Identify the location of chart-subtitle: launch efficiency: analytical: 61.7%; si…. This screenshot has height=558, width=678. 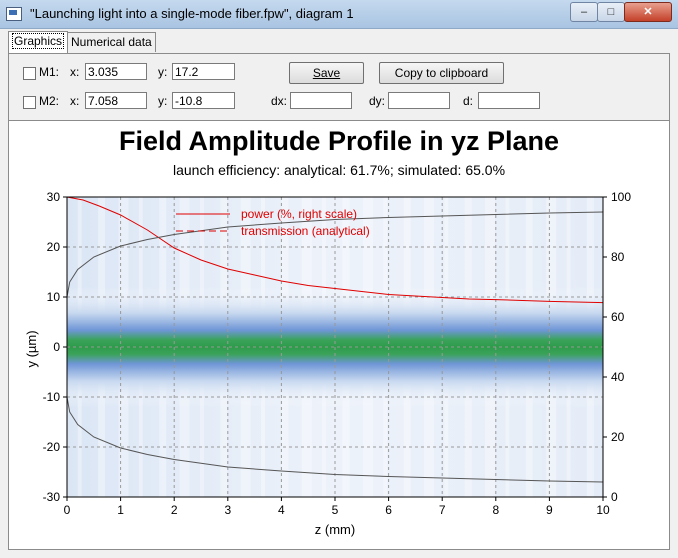
(339, 170).